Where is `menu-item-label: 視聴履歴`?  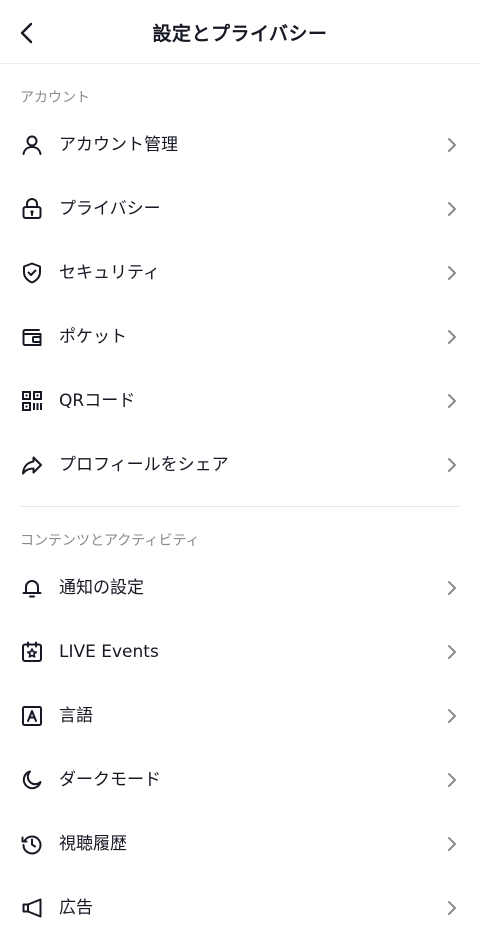
menu-item-label: 視聴履歴 is located at coordinates (93, 844).